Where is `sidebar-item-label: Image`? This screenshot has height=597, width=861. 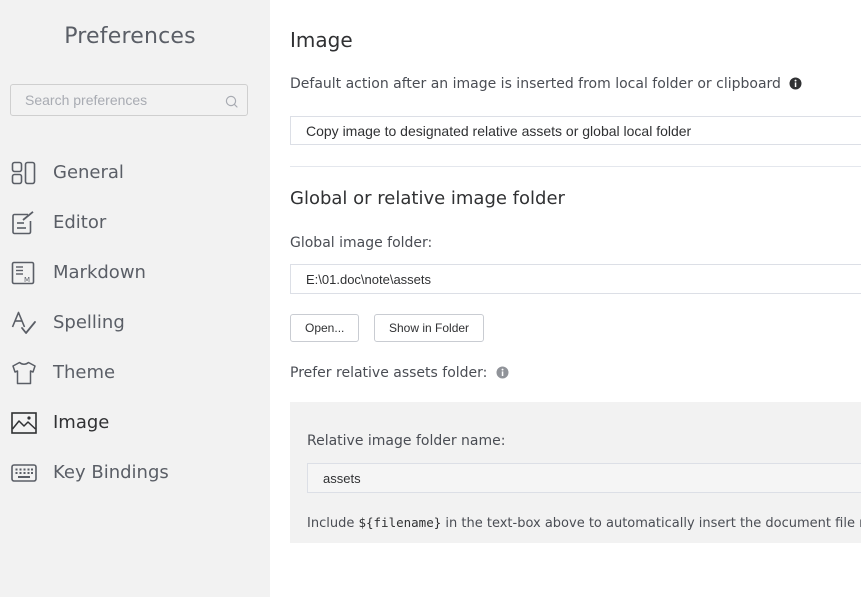 sidebar-item-label: Image is located at coordinates (81, 422).